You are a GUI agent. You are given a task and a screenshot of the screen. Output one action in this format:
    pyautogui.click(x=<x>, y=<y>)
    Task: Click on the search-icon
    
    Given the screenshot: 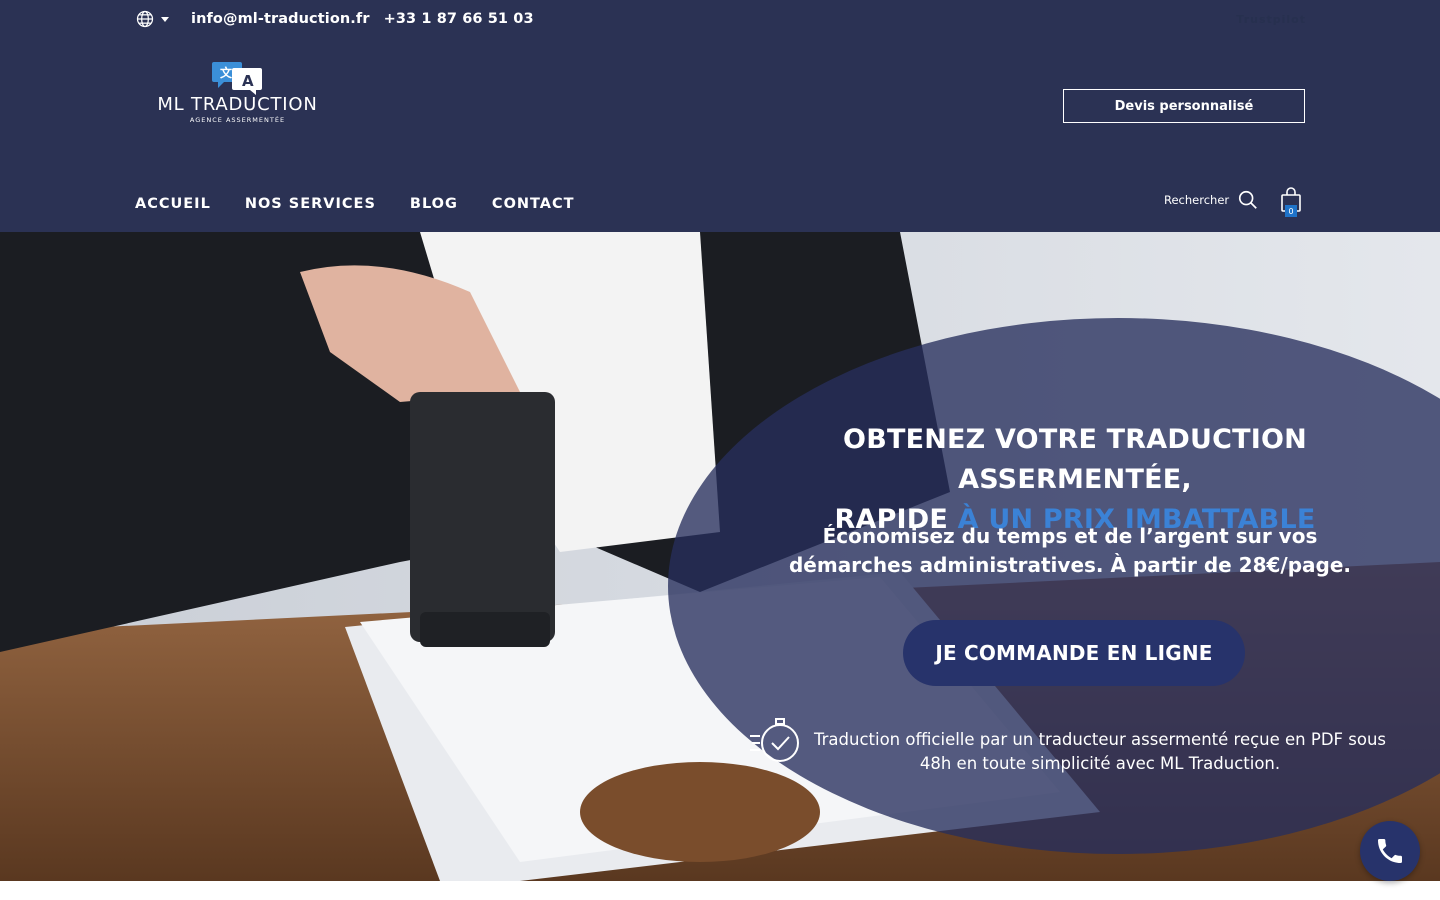 What is the action you would take?
    pyautogui.click(x=1248, y=199)
    